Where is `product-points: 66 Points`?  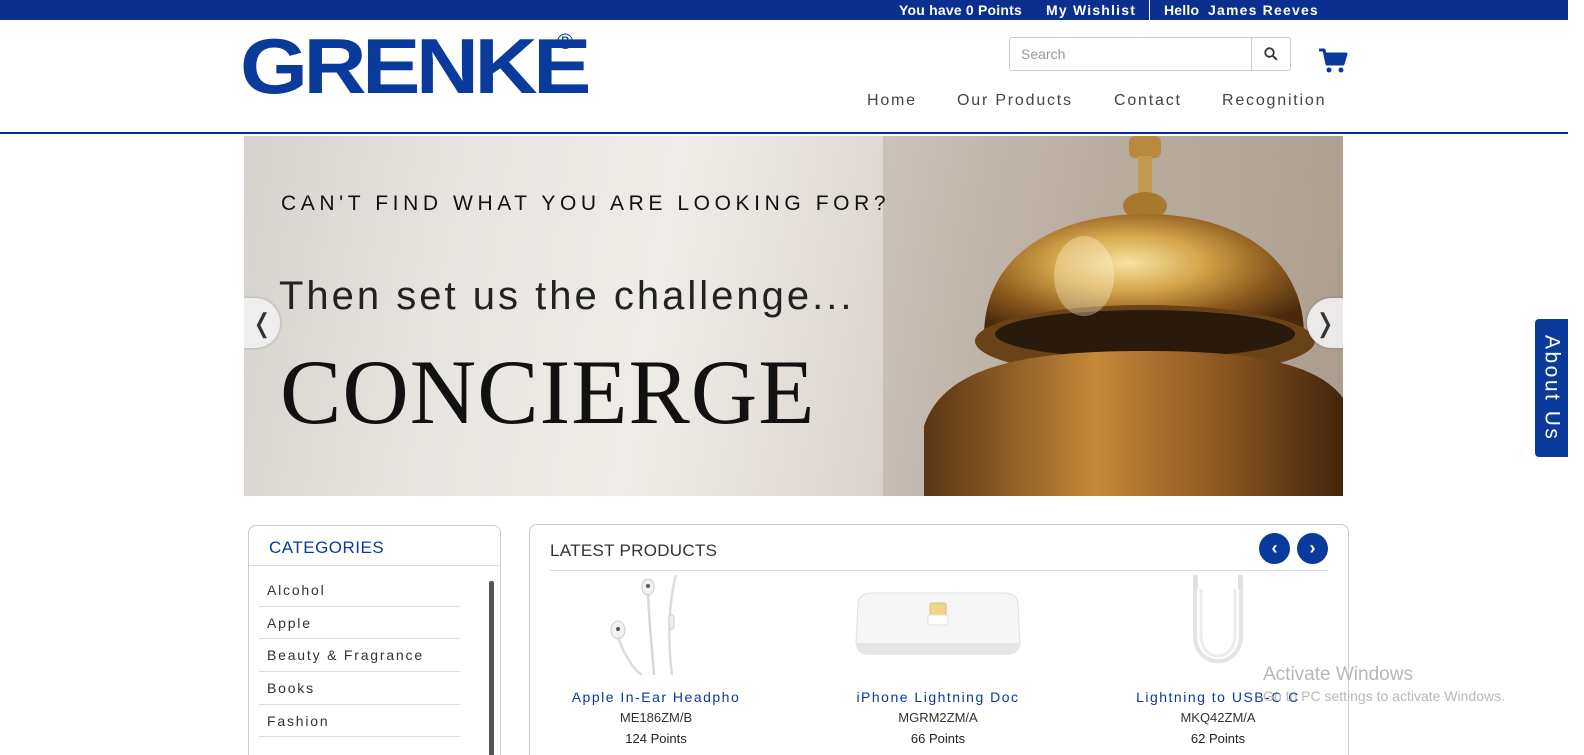 product-points: 66 Points is located at coordinates (938, 738).